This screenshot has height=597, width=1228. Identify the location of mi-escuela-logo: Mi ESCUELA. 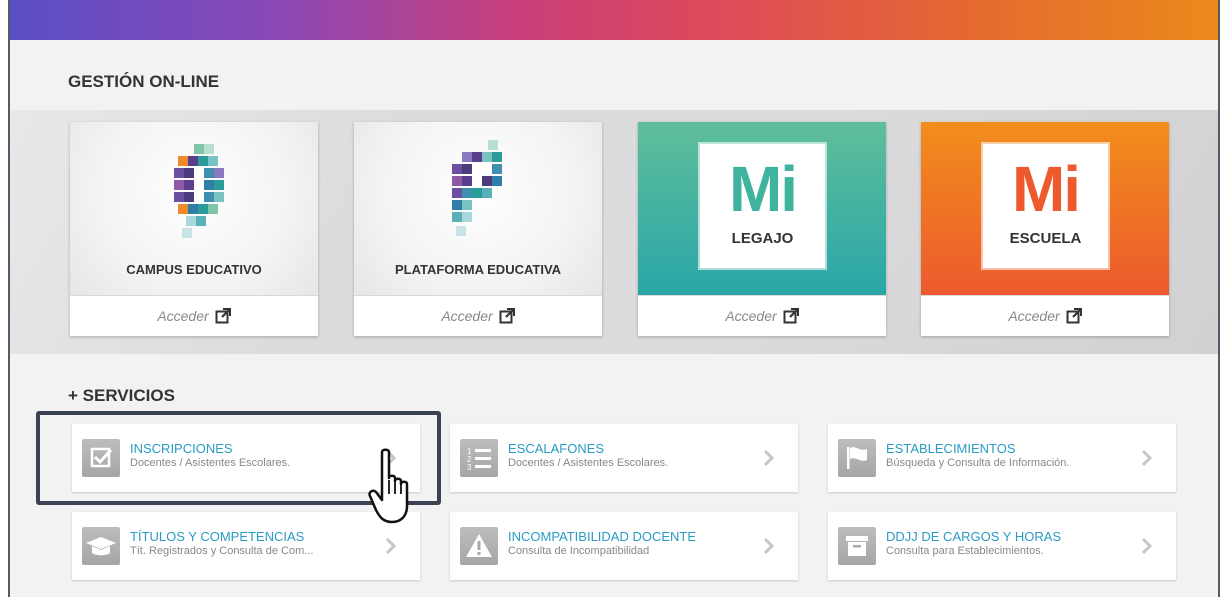
(1045, 206).